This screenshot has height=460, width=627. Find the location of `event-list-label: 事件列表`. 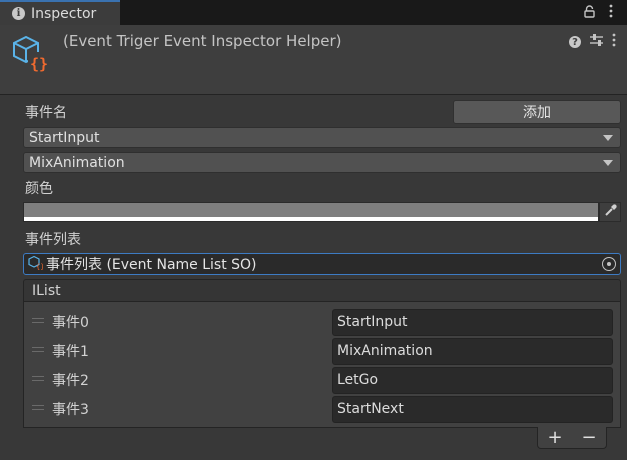

event-list-label: 事件列表 is located at coordinates (53, 240).